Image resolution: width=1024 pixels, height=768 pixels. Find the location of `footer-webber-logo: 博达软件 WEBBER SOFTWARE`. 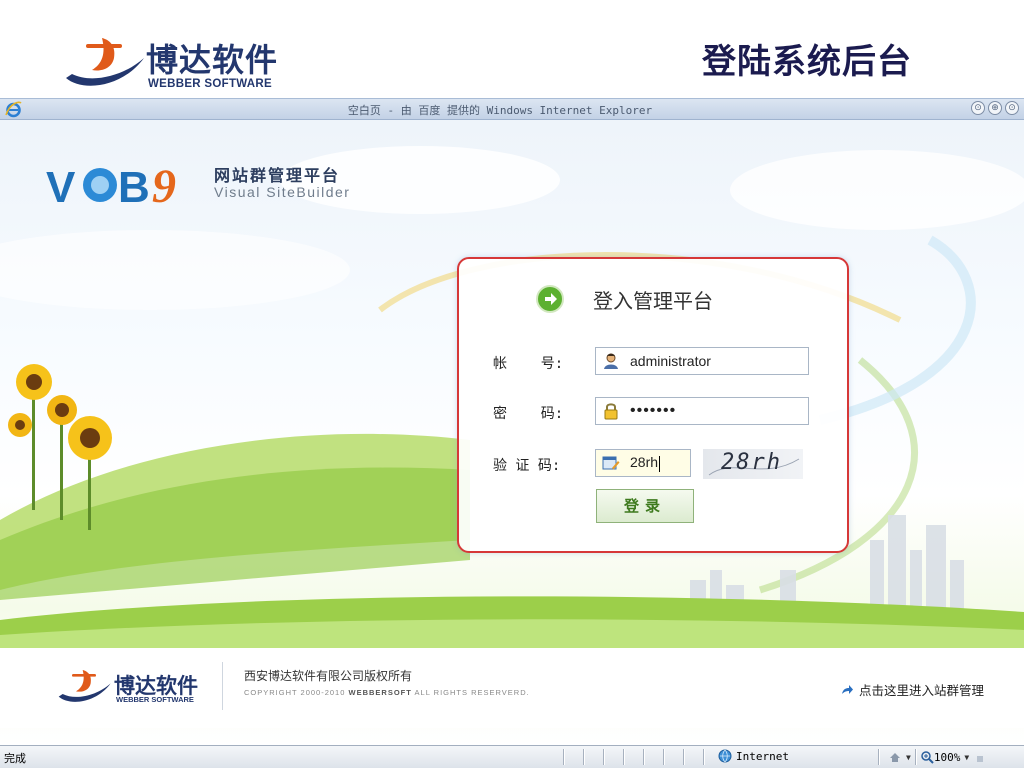

footer-webber-logo: 博达软件 WEBBER SOFTWARE is located at coordinates (136, 686).